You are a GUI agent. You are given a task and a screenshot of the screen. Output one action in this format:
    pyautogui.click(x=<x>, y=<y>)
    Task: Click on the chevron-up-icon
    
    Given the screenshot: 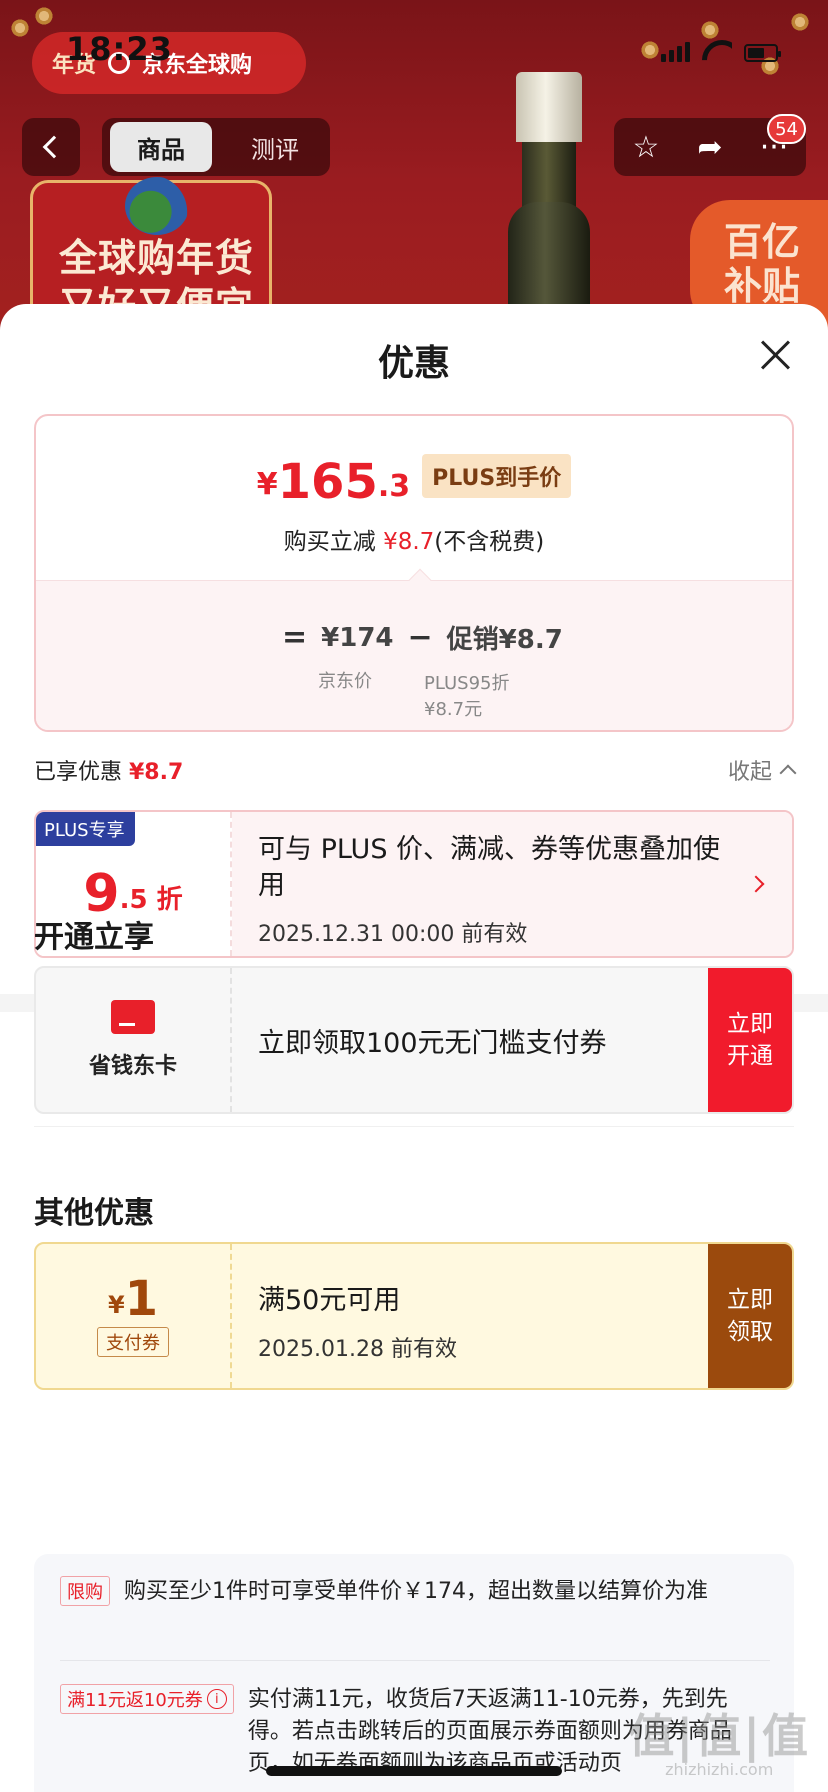 What is the action you would take?
    pyautogui.click(x=788, y=773)
    